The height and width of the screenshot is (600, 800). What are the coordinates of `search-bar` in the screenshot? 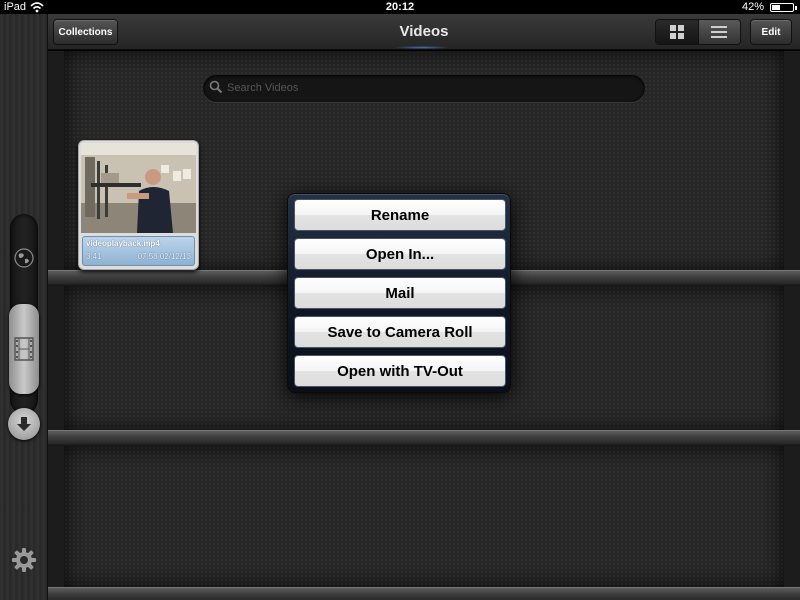 It's located at (424, 88).